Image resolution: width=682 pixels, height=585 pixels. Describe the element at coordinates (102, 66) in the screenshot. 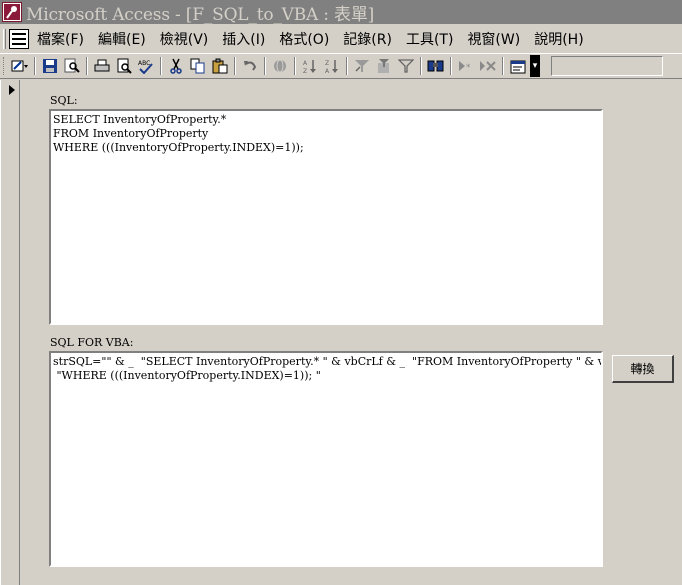

I see `print-icon` at that location.